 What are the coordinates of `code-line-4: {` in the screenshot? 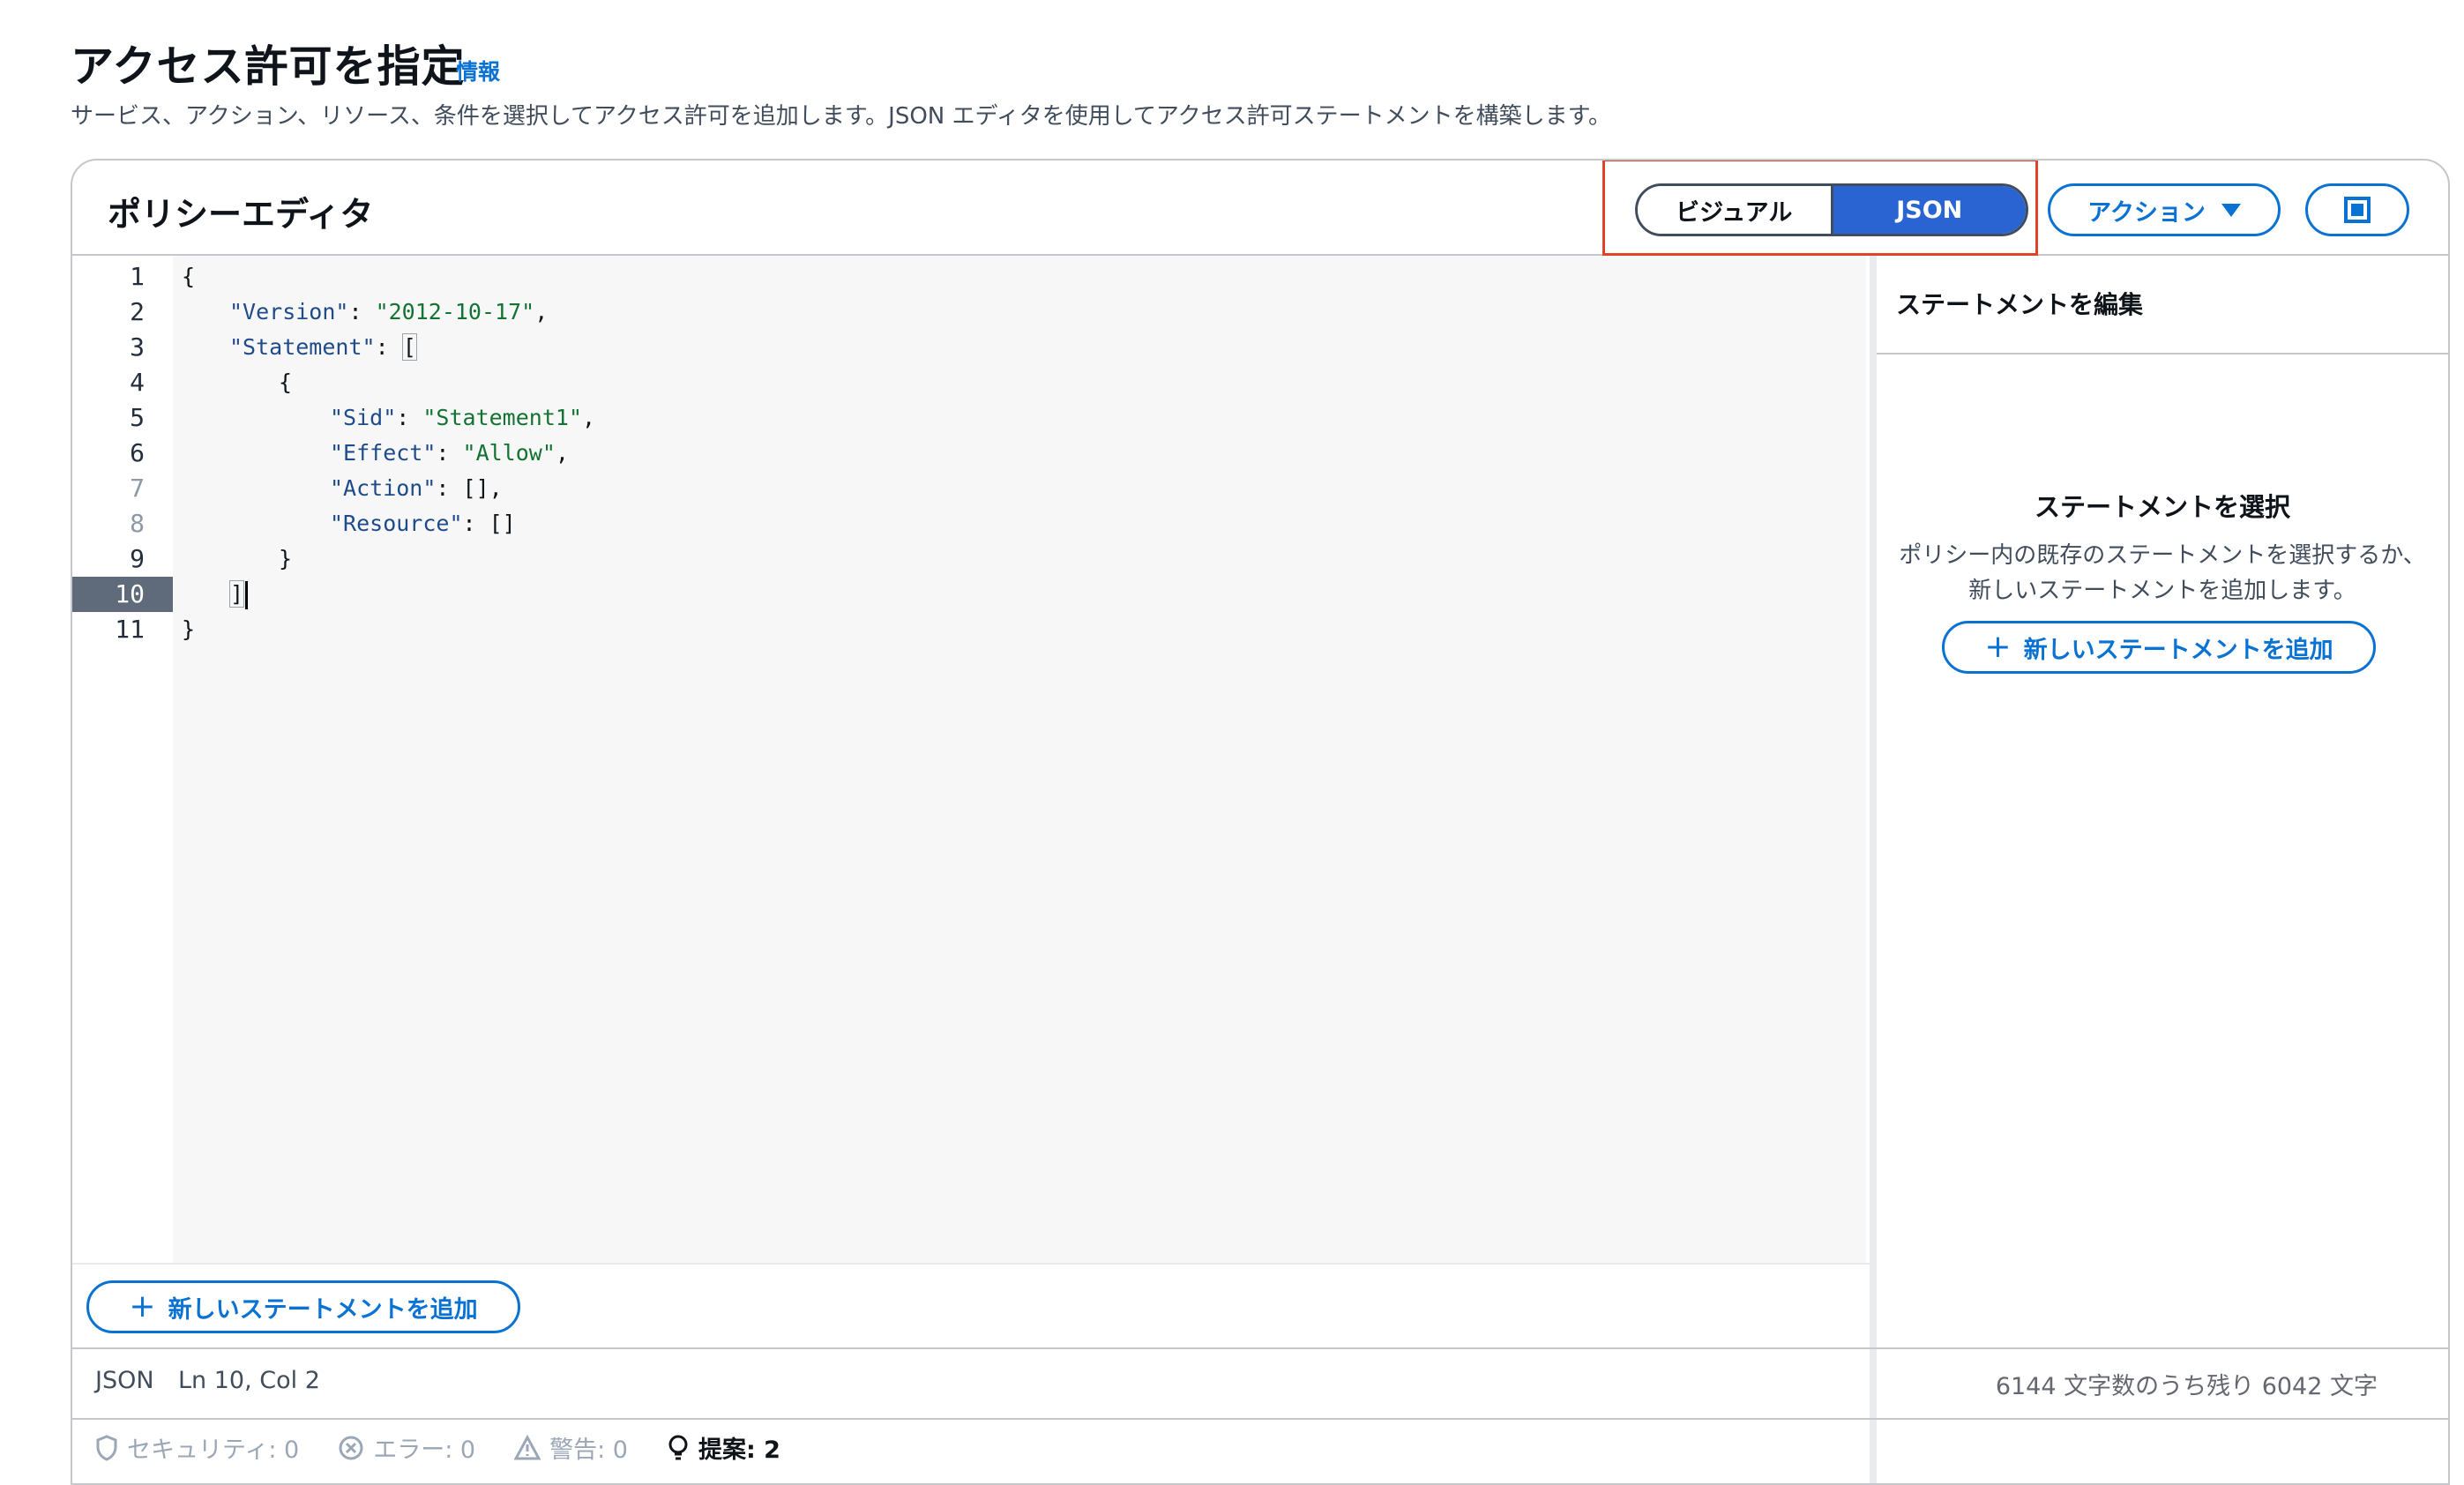 It's located at (286, 382).